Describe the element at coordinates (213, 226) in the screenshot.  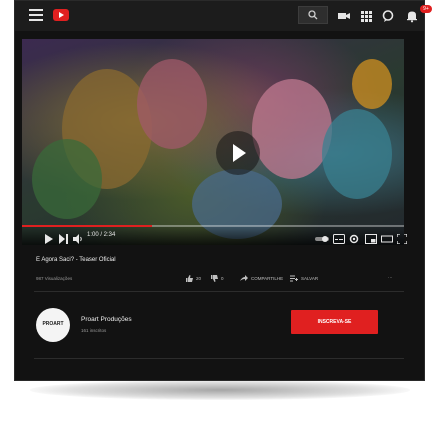
I see `progress-bar` at that location.